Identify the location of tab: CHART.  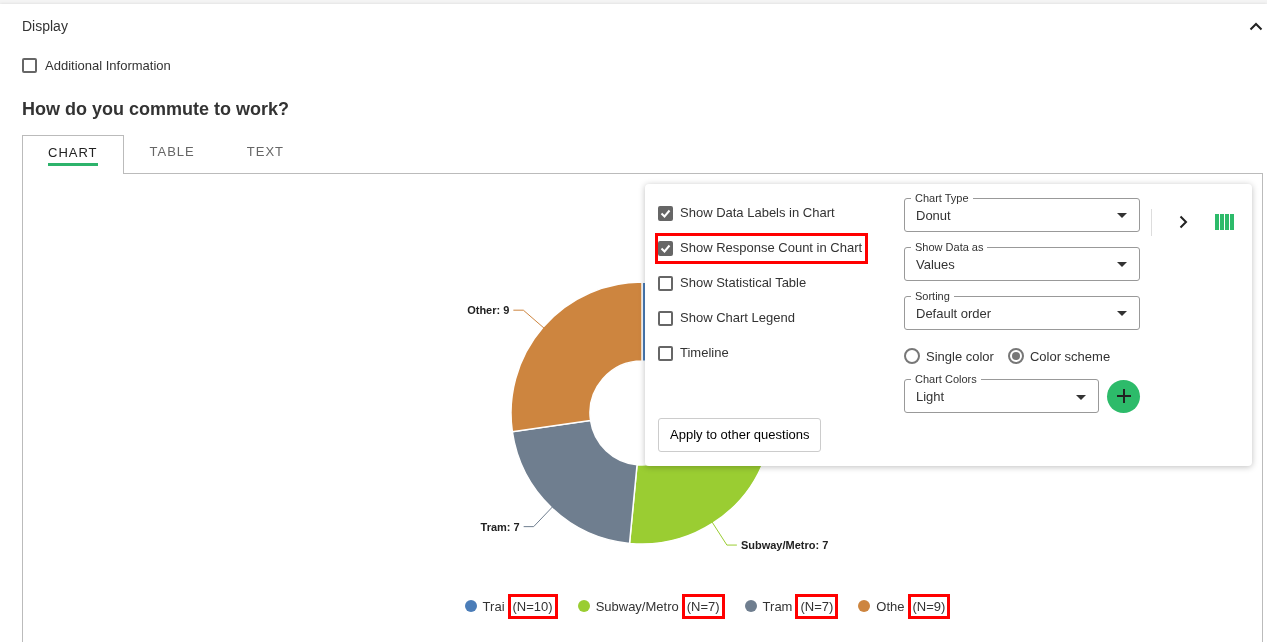
(73, 154).